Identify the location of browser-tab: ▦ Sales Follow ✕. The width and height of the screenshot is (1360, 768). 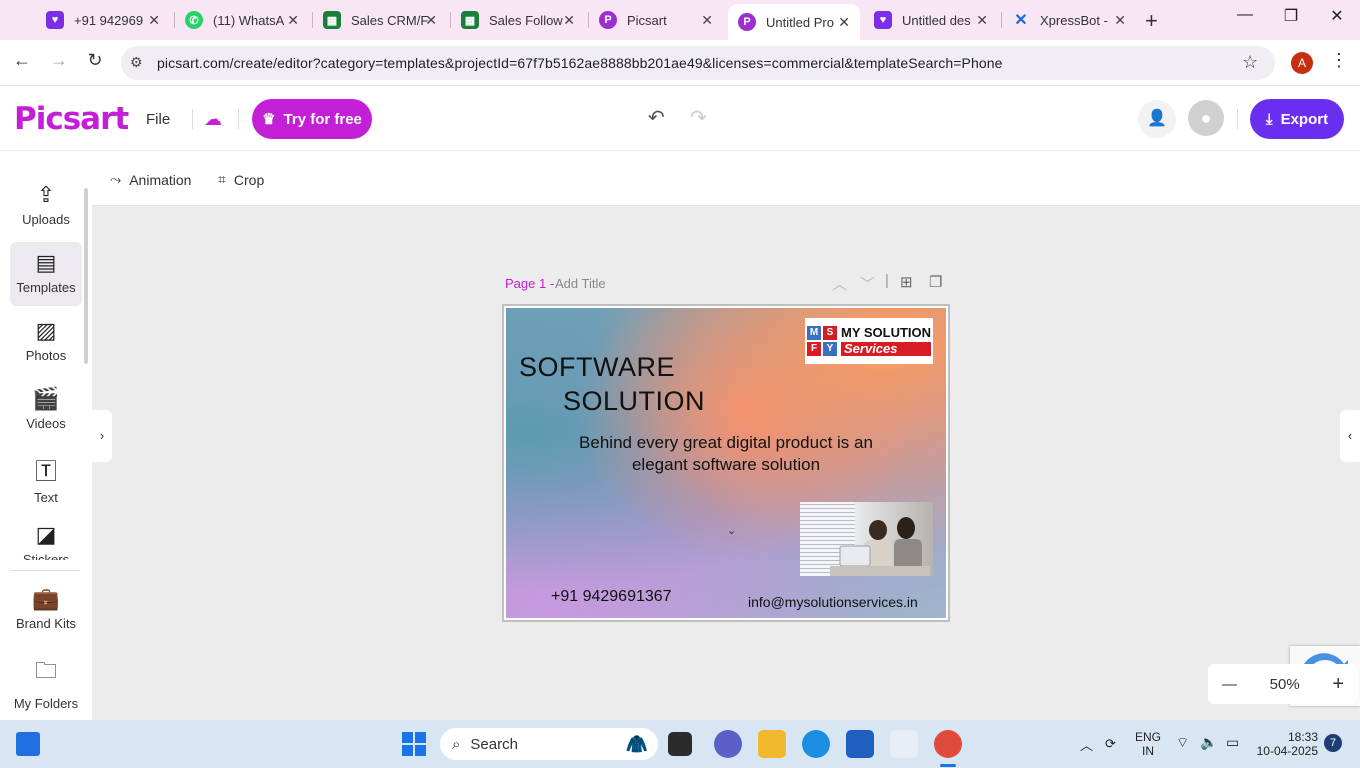
(518, 20).